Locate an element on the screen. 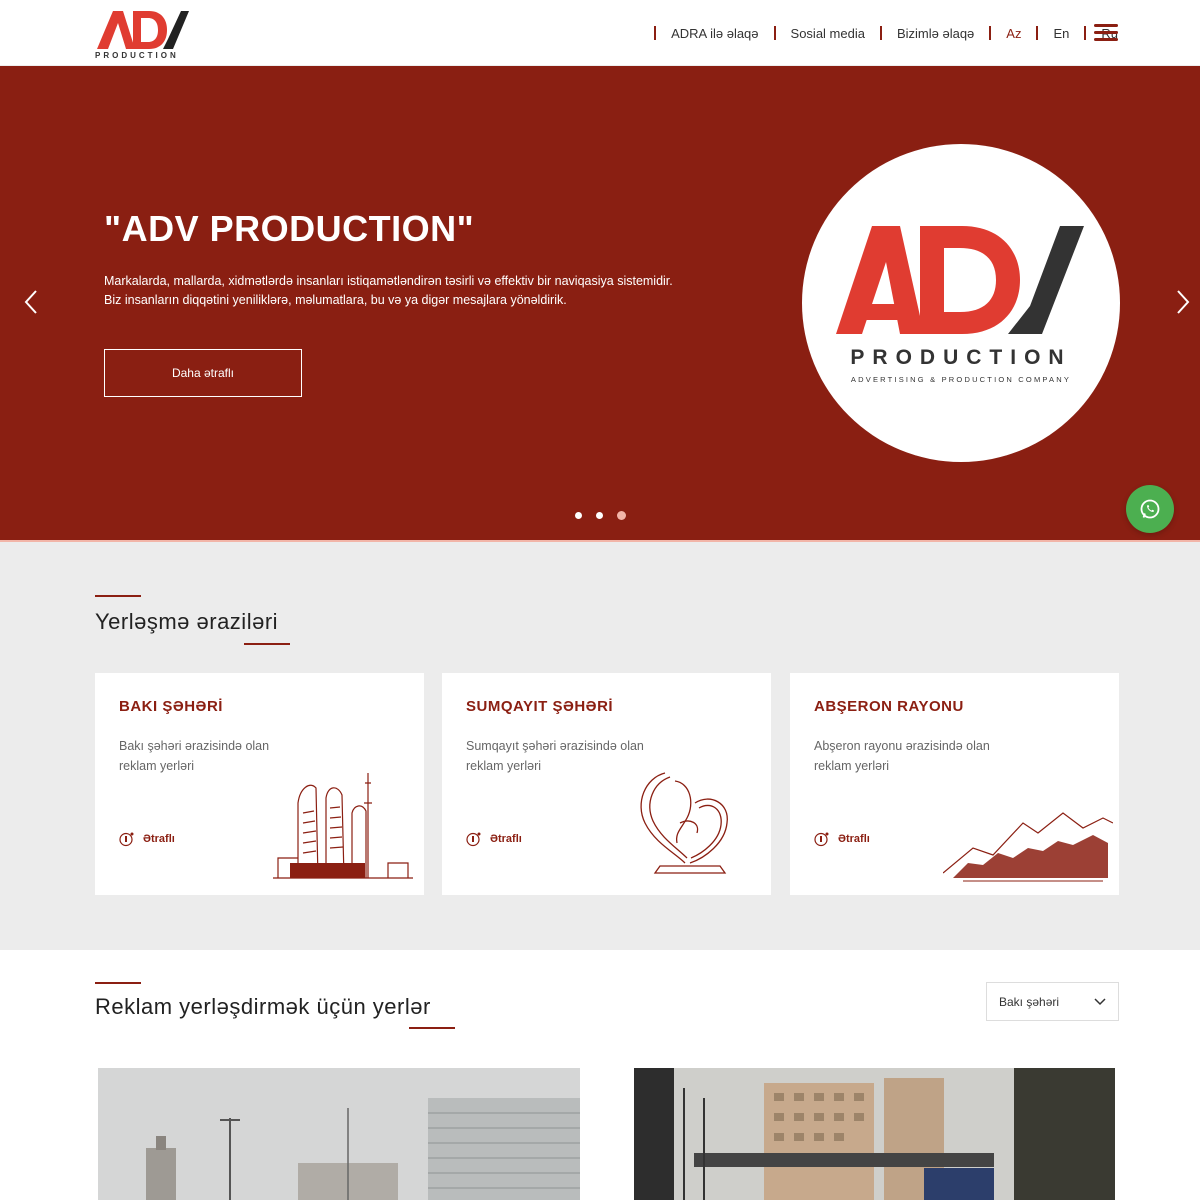 The image size is (1200, 1200). chevron-right-icon is located at coordinates (1183, 302).